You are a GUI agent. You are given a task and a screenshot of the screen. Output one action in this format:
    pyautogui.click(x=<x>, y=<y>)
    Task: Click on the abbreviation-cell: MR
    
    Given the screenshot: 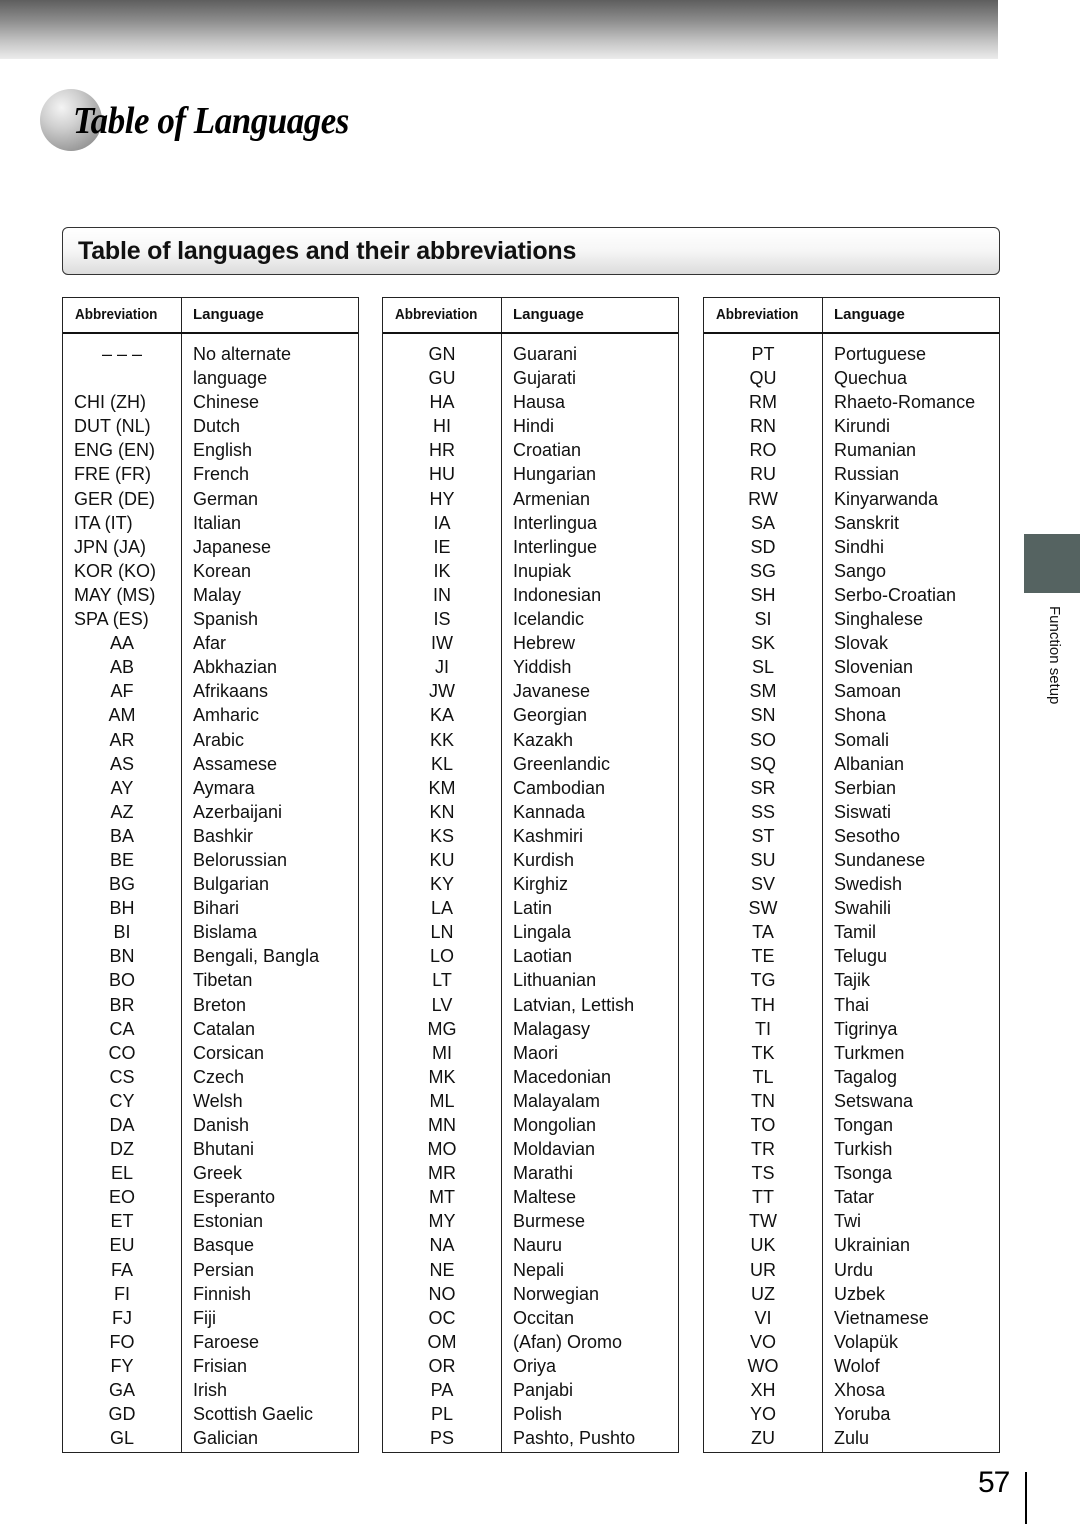 What is the action you would take?
    pyautogui.click(x=442, y=1173)
    